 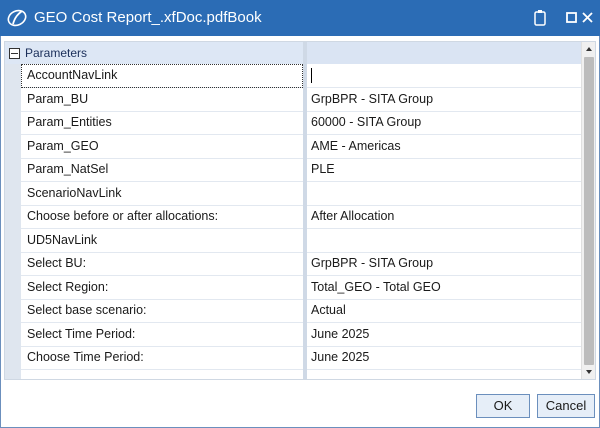 I want to click on property-value: After Allocation, so click(x=353, y=216).